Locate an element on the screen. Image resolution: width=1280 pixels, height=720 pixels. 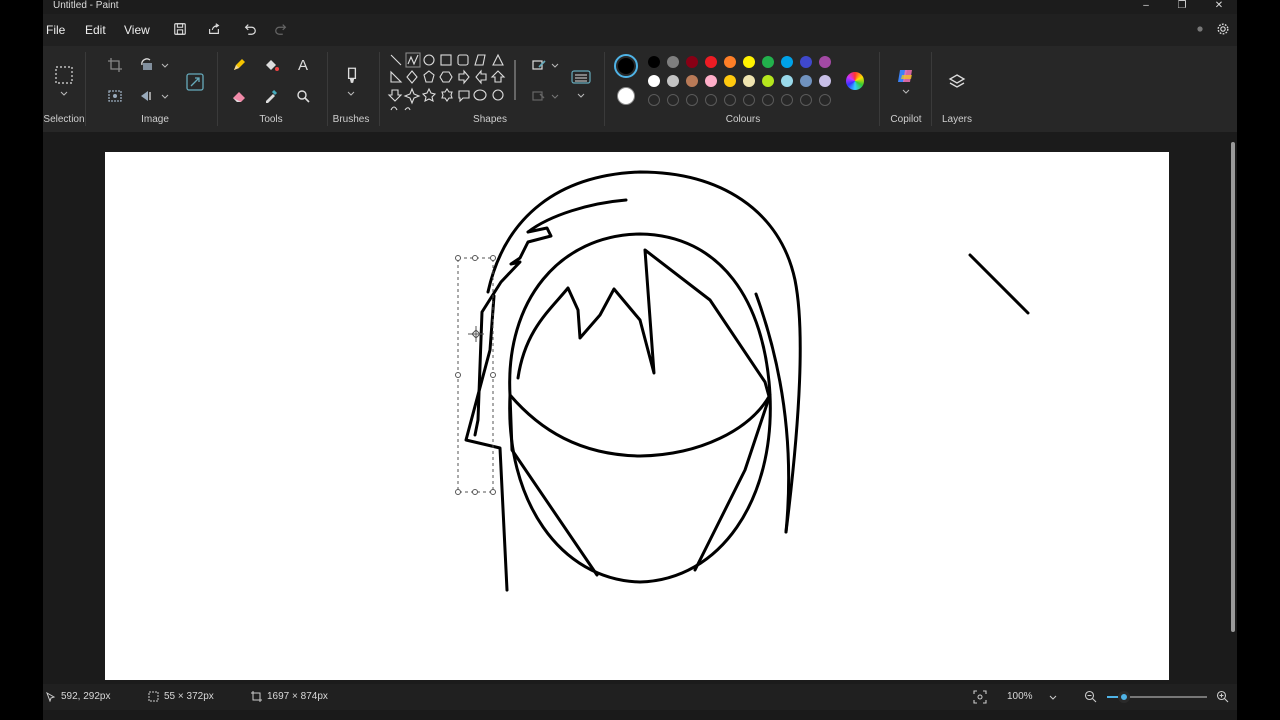
zoom-dropdown: 100% is located at coordinates (1032, 697).